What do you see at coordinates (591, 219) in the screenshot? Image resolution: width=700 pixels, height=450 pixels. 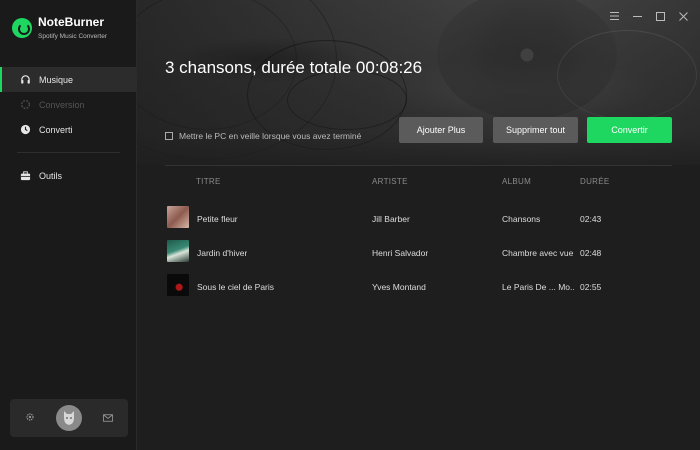 I see `song-duration: 02:43` at bounding box center [591, 219].